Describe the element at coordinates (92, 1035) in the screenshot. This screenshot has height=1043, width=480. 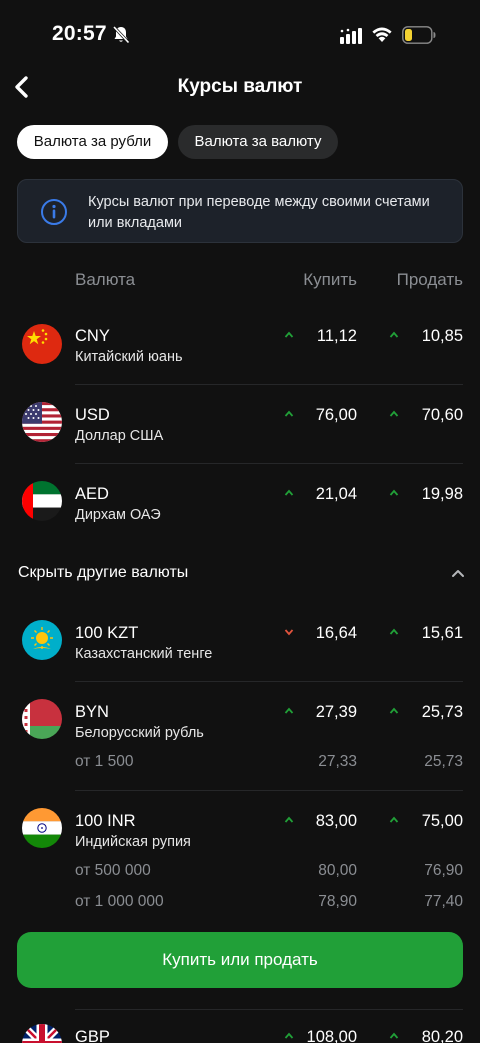
I see `currency-code: GBP` at that location.